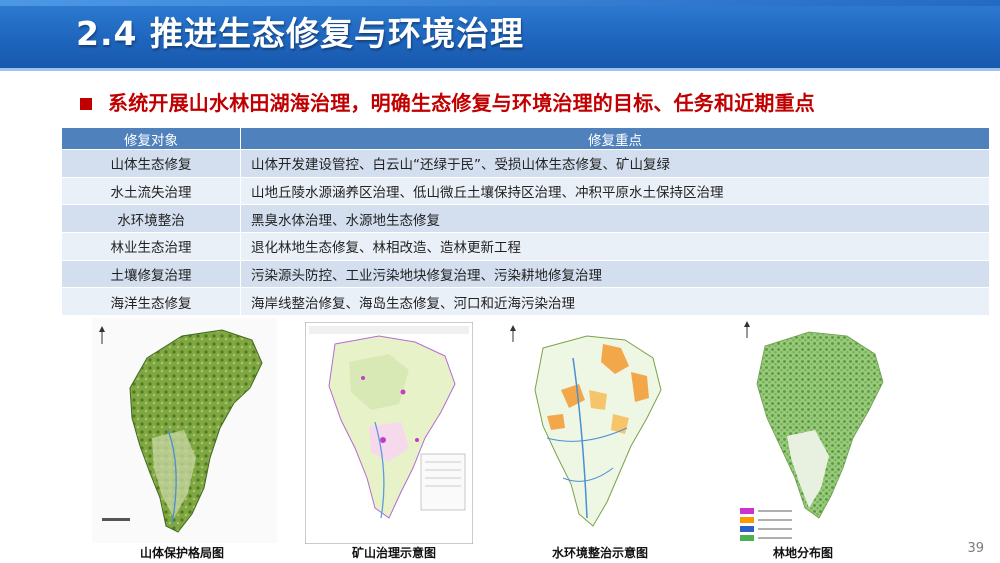 This screenshot has width=1000, height=563. What do you see at coordinates (182, 553) in the screenshot?
I see `map-caption: 山体保护格局图` at bounding box center [182, 553].